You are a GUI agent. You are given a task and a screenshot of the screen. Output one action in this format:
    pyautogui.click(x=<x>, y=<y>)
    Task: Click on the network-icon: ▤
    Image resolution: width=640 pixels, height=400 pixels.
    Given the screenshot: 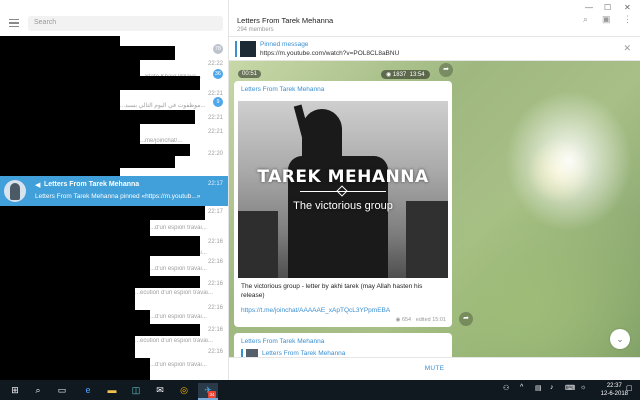 What is the action you would take?
    pyautogui.click(x=538, y=388)
    